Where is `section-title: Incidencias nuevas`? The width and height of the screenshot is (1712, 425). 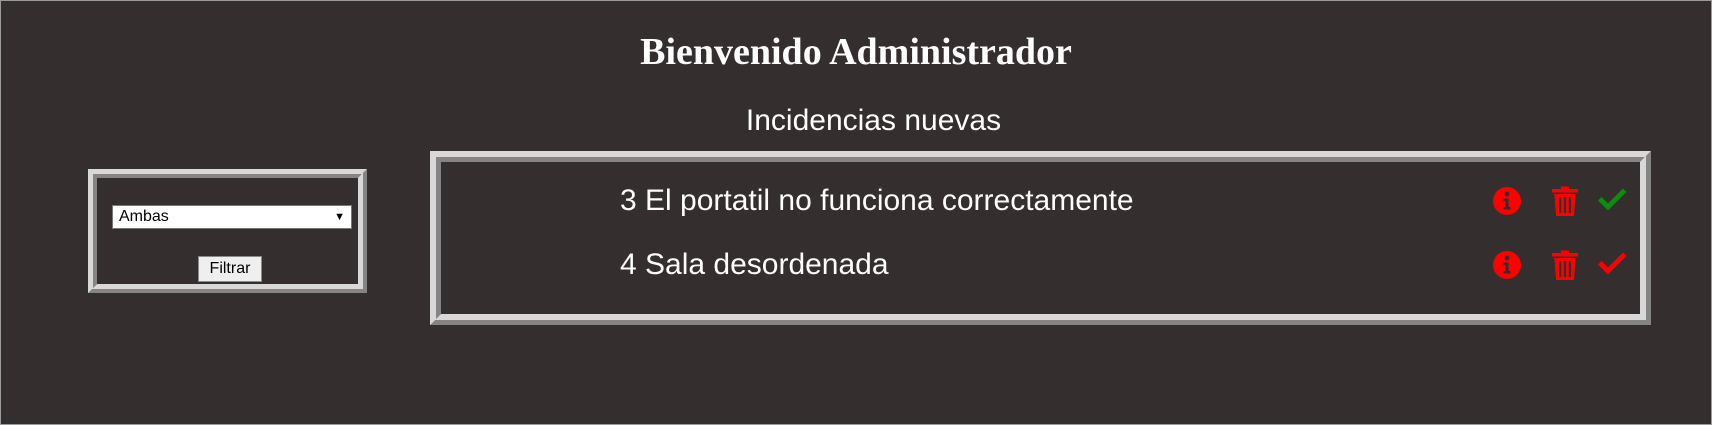
section-title: Incidencias nuevas is located at coordinates (873, 120).